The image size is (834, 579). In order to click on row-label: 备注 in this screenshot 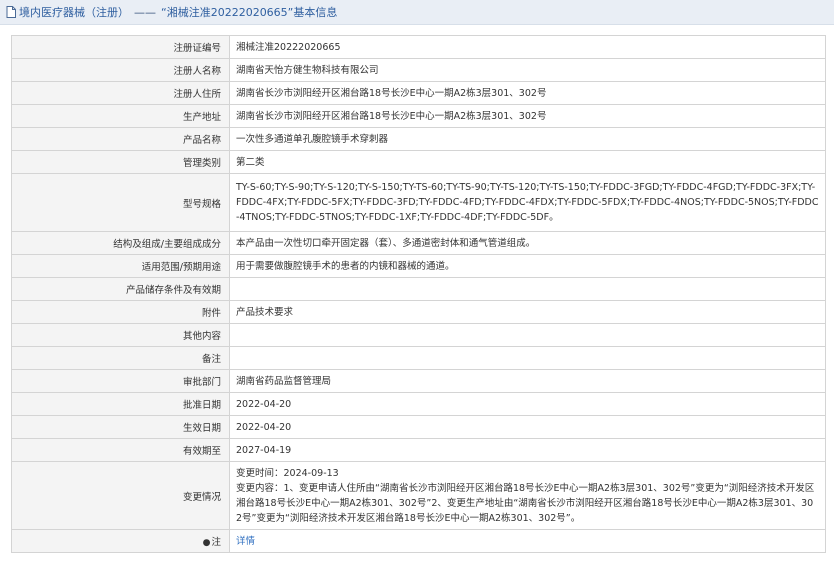, I will do `click(120, 358)`.